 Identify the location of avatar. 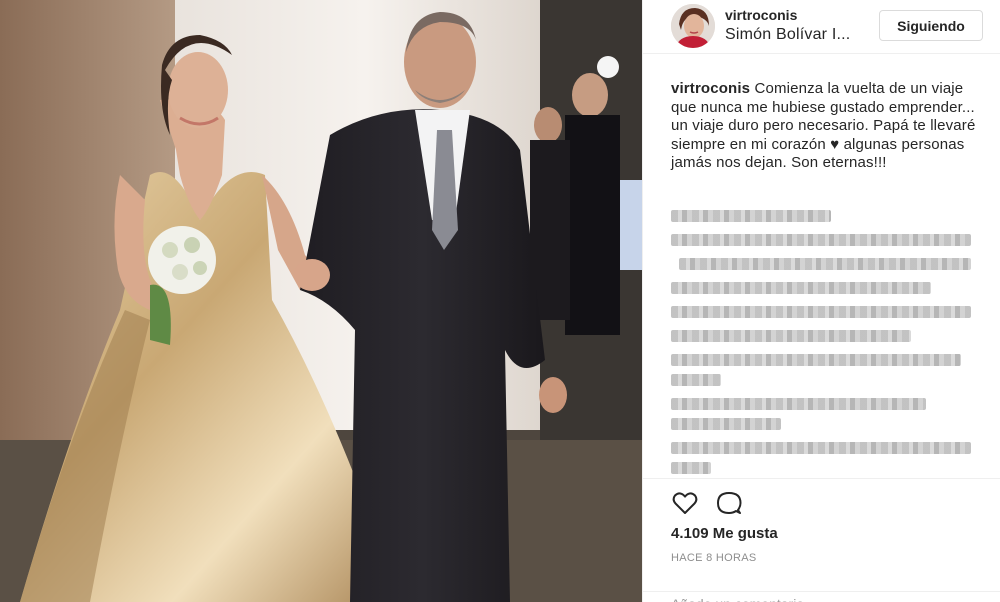
(693, 26).